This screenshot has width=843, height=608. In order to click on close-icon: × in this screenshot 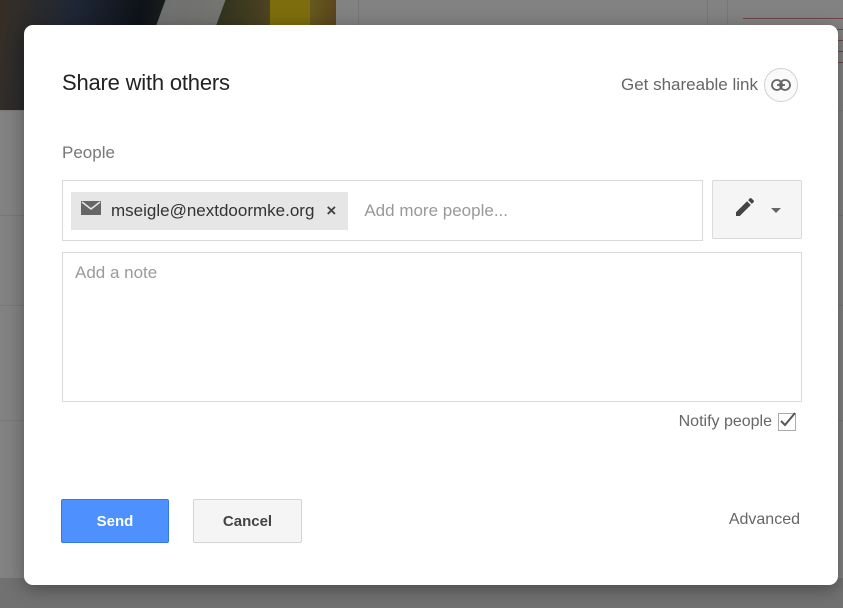, I will do `click(331, 211)`.